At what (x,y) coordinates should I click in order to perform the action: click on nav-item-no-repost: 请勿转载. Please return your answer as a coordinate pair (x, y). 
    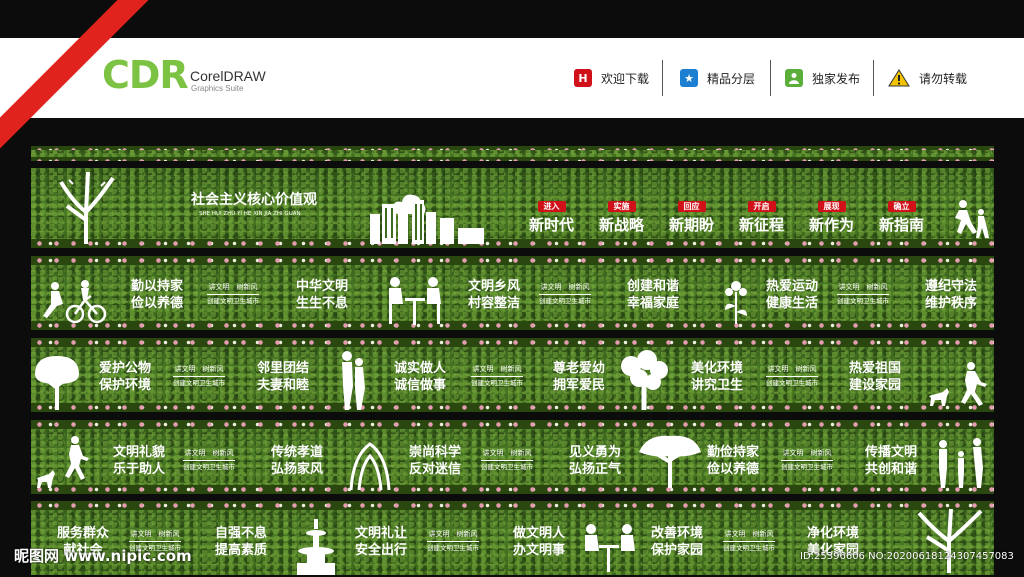
    Looking at the image, I should click on (927, 78).